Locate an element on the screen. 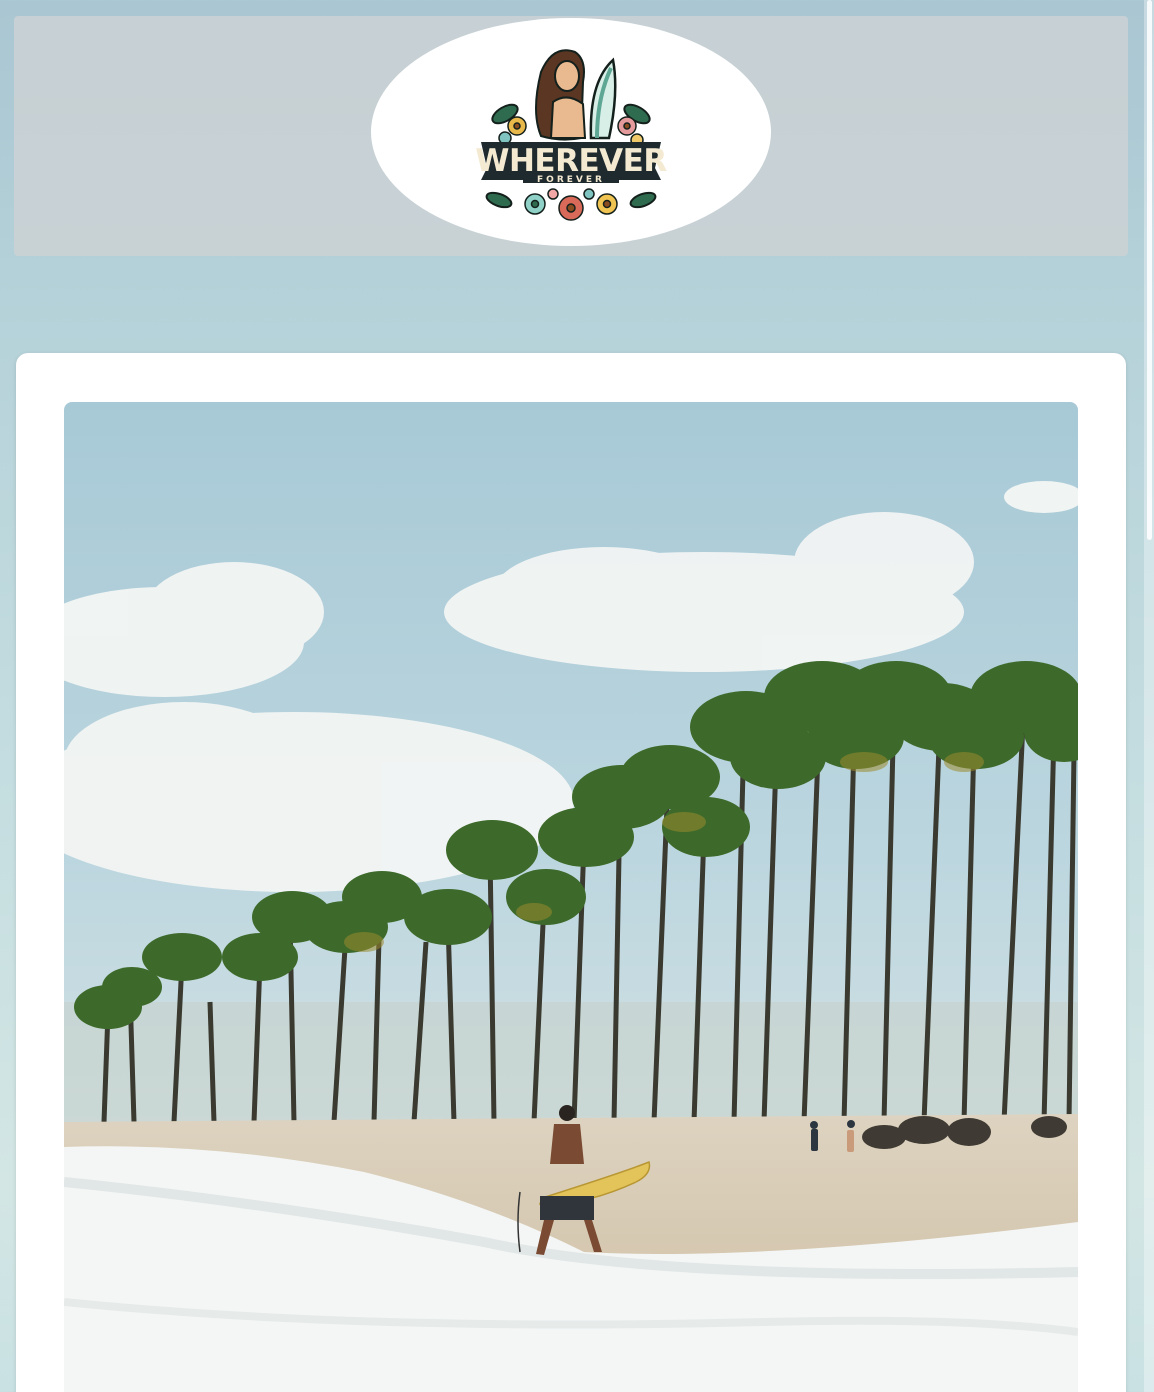  site-logo-link: WHEREVER FOREVER is located at coordinates (571, 132).